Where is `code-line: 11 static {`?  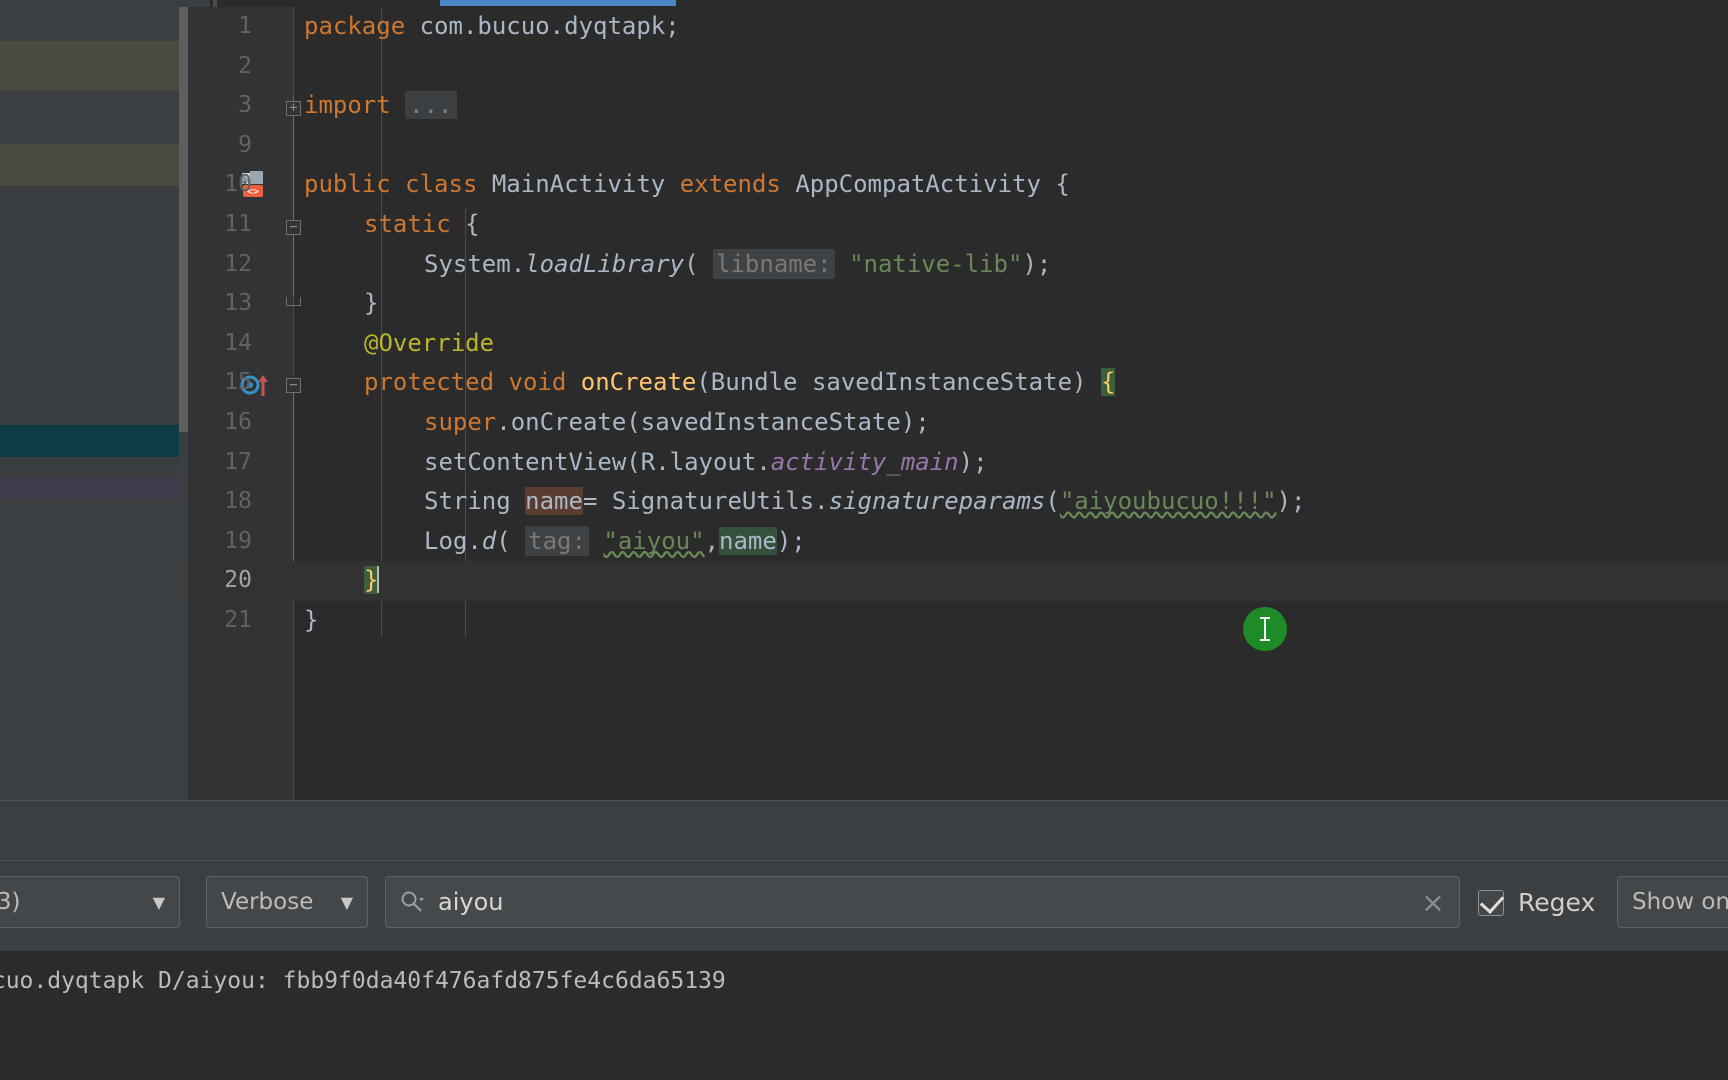 code-line: 11 static { is located at coordinates (958, 225).